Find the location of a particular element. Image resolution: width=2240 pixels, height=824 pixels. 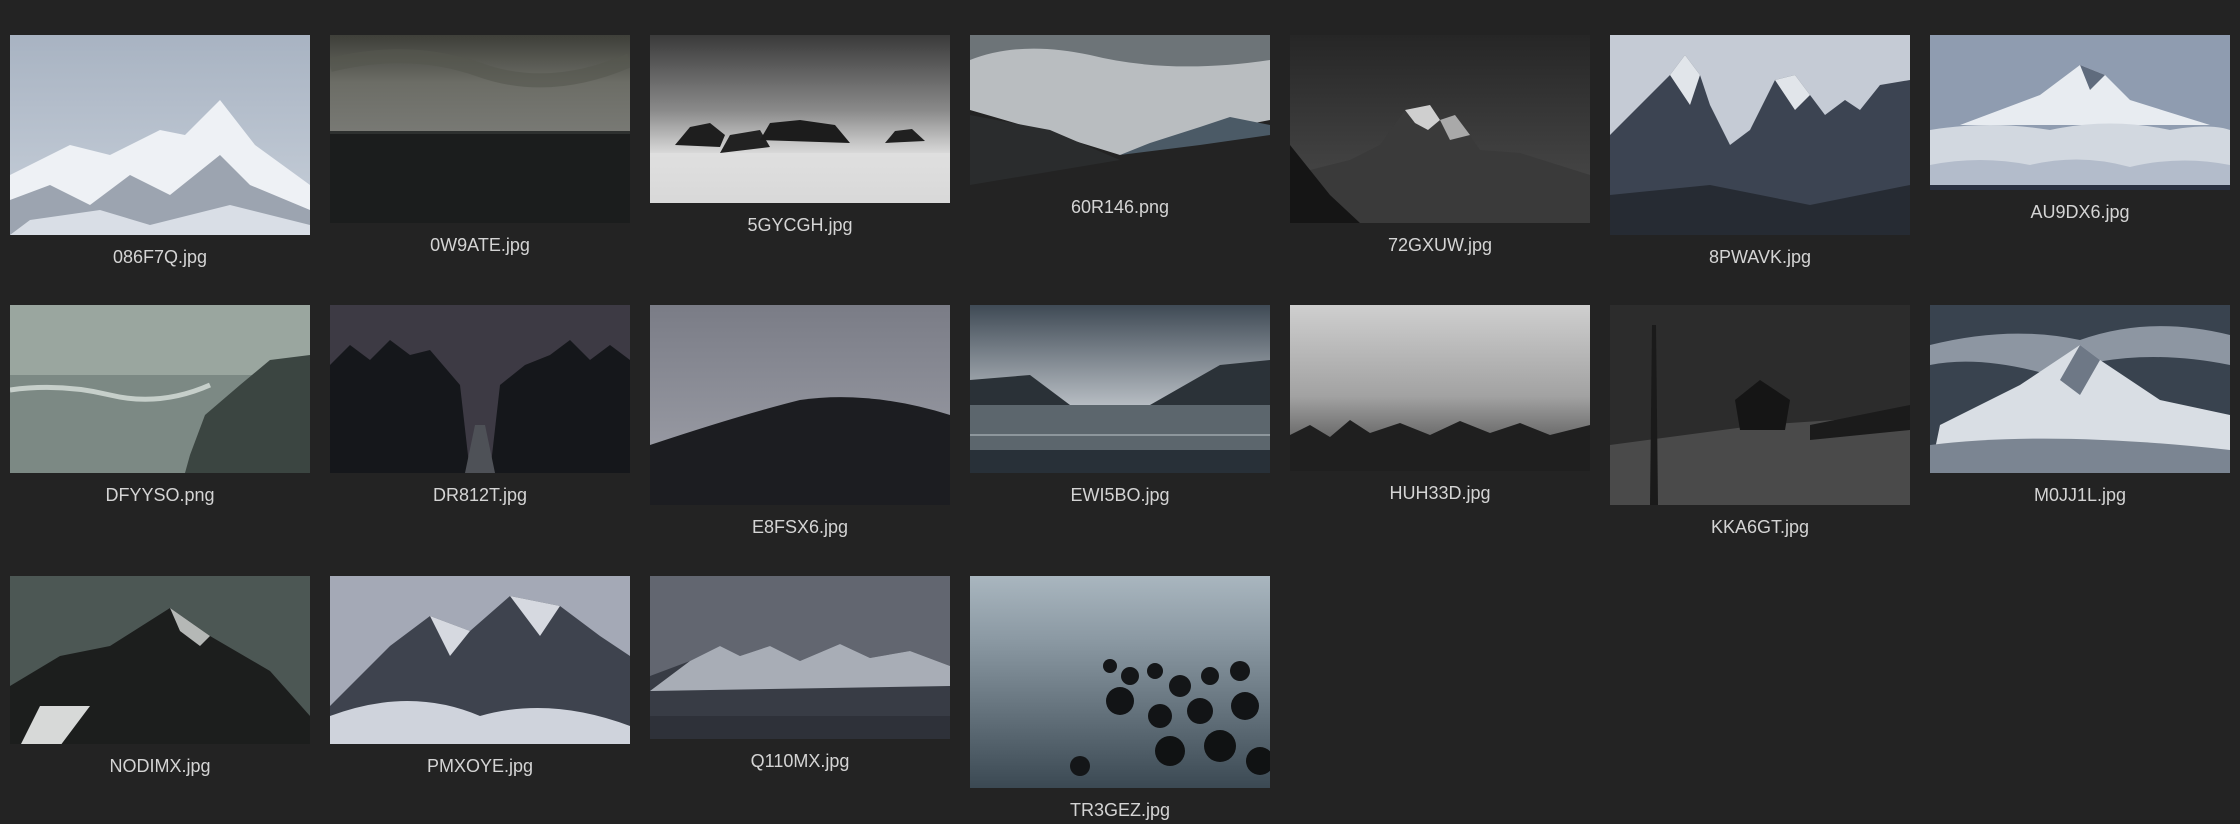

file-name: DFYYSO.png is located at coordinates (160, 495).